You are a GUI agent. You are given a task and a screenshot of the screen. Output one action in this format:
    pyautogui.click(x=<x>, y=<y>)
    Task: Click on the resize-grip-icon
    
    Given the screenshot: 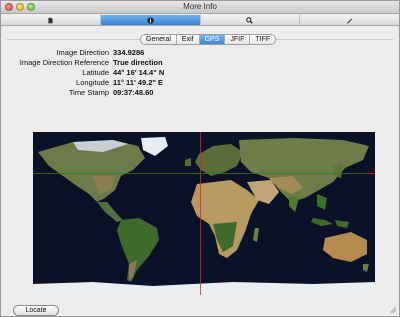 What is the action you would take?
    pyautogui.click(x=392, y=309)
    